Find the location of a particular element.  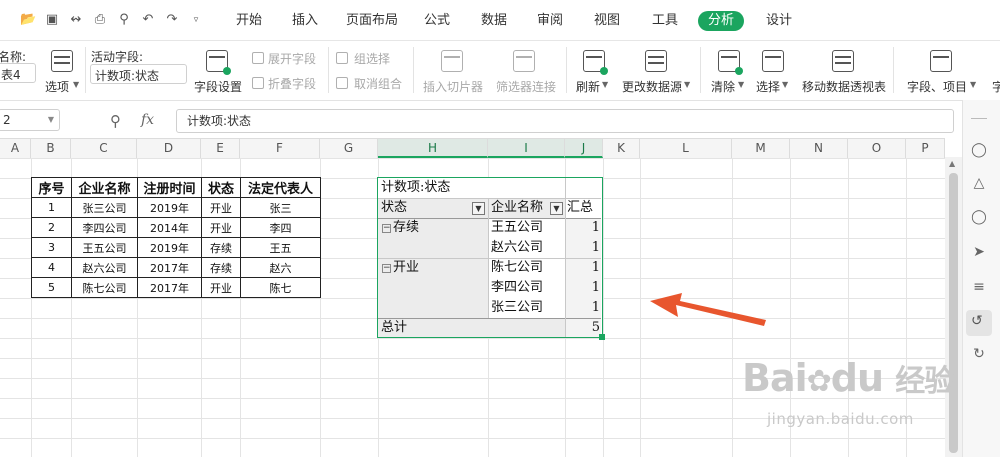

table-cell: 2 is located at coordinates (51, 227).